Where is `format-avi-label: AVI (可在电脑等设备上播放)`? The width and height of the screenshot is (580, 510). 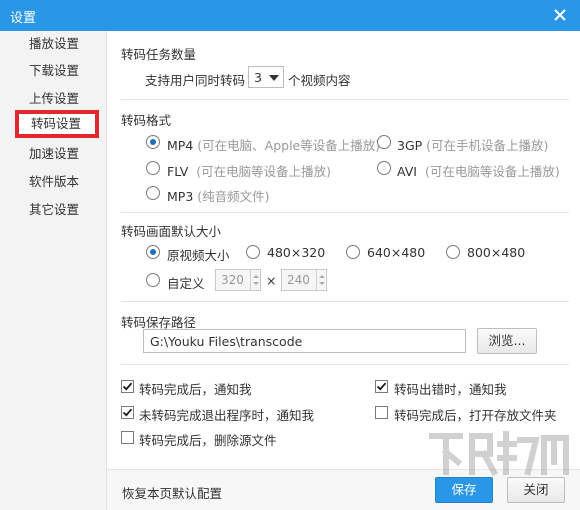 format-avi-label: AVI (可在电脑等设备上播放) is located at coordinates (478, 171).